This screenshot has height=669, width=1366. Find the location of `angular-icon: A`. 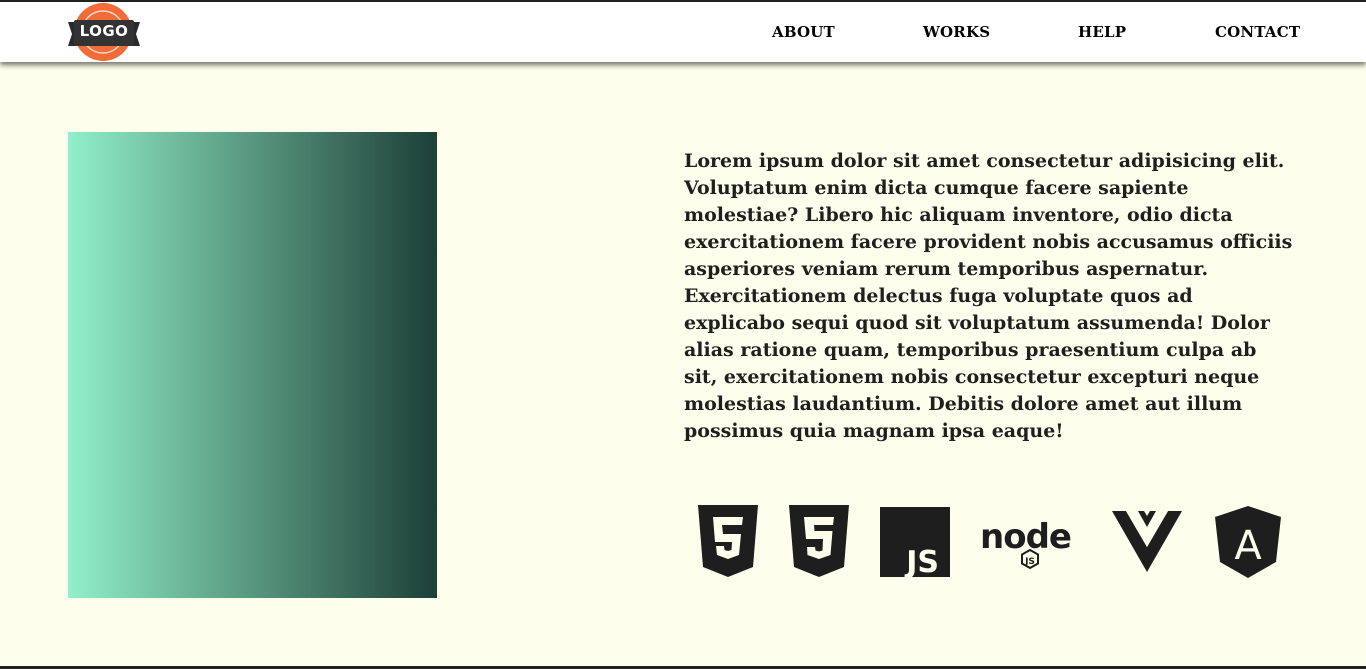

angular-icon: A is located at coordinates (1248, 542).